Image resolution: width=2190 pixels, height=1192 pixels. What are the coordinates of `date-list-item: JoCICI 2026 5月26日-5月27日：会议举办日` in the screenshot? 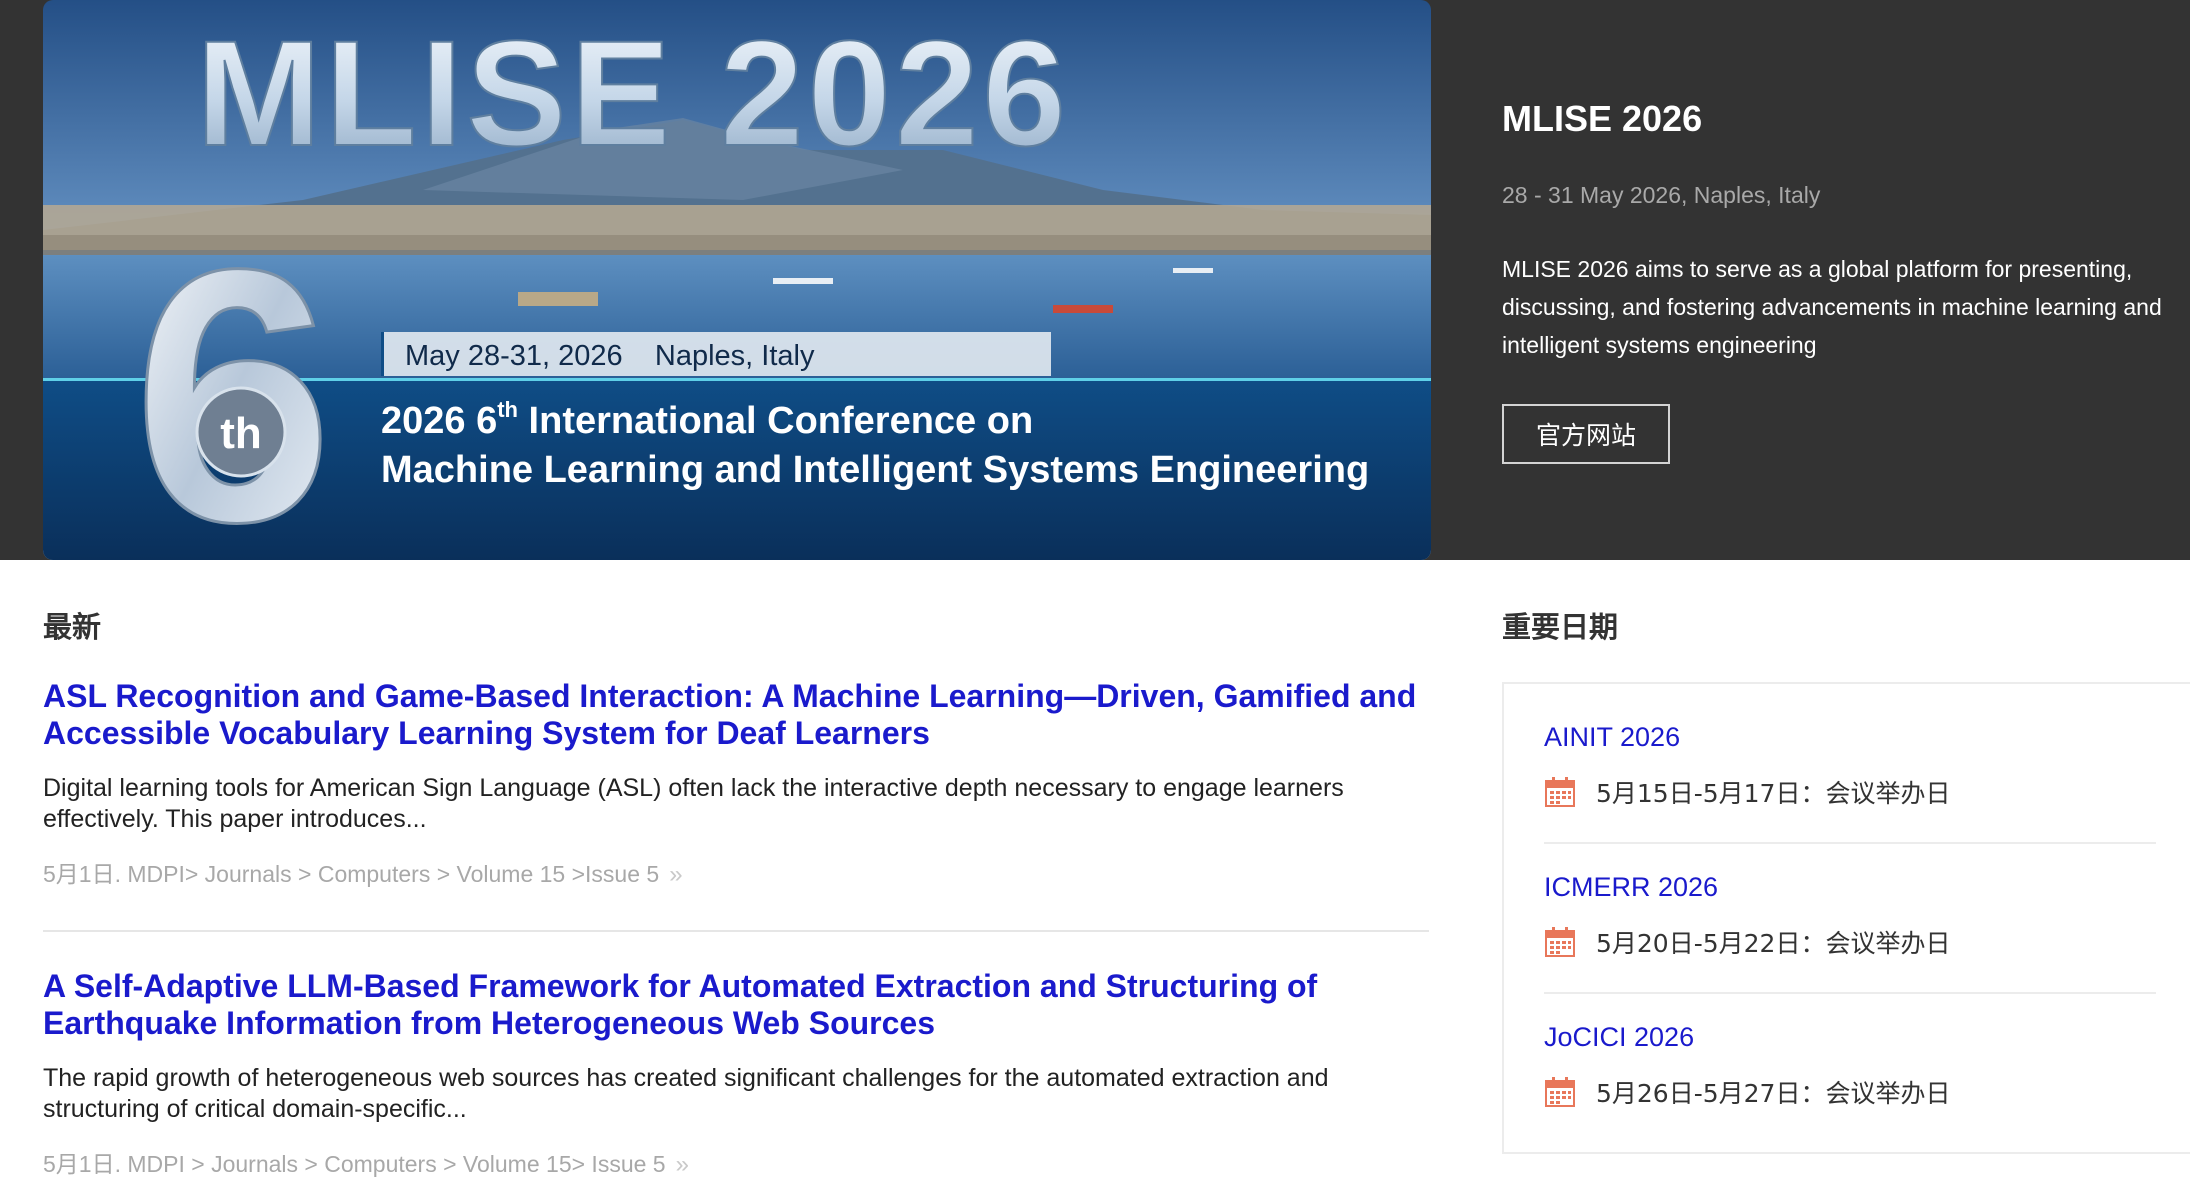 It's located at (1844, 1065).